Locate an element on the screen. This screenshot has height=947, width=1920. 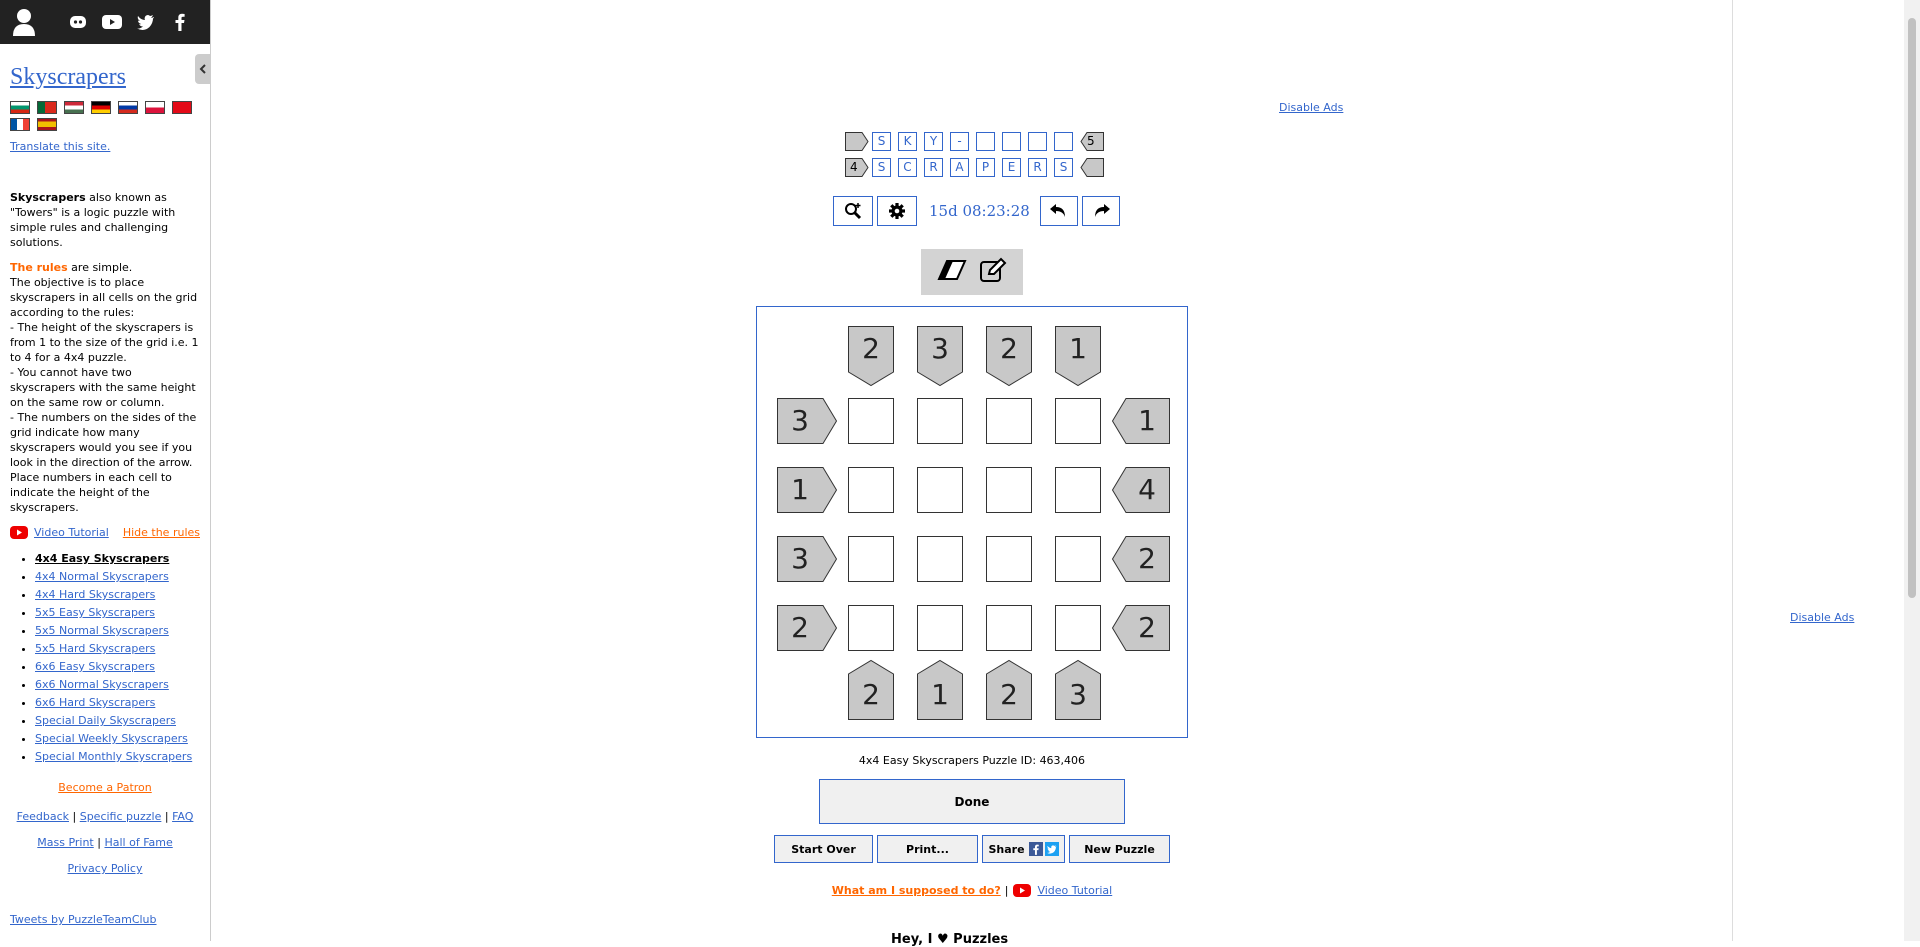
pencil-button is located at coordinates (993, 272).